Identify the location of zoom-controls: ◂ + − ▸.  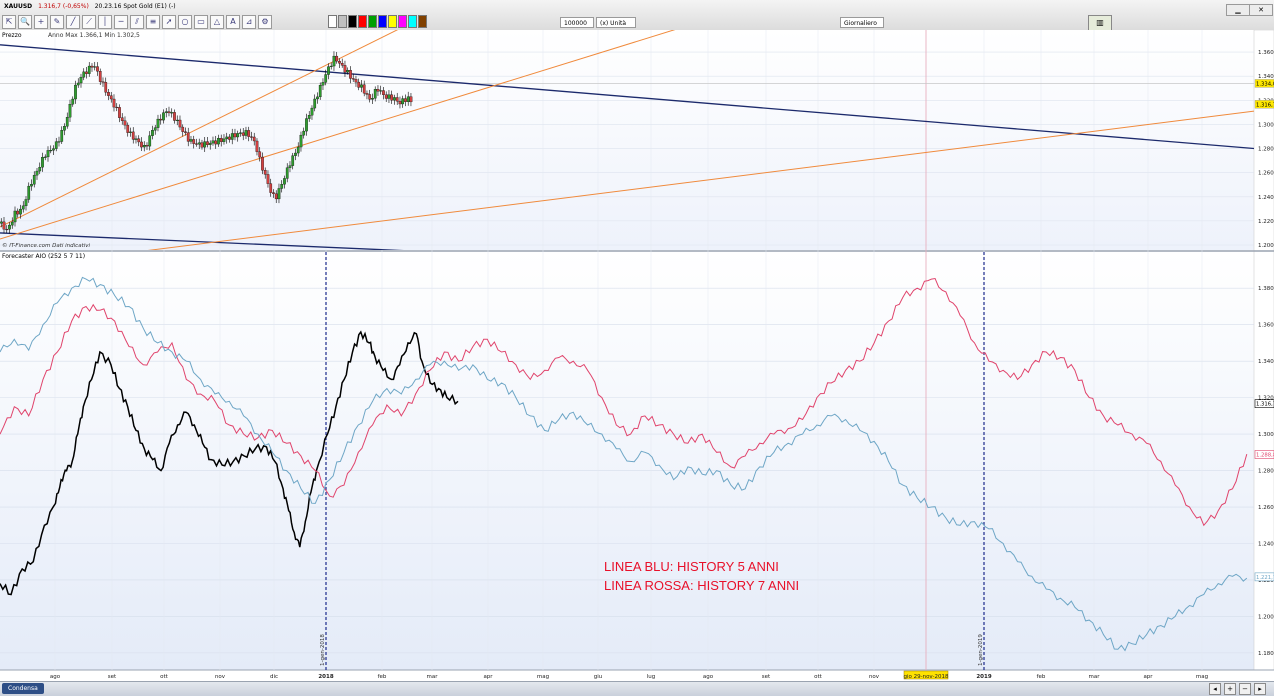
(1237, 689).